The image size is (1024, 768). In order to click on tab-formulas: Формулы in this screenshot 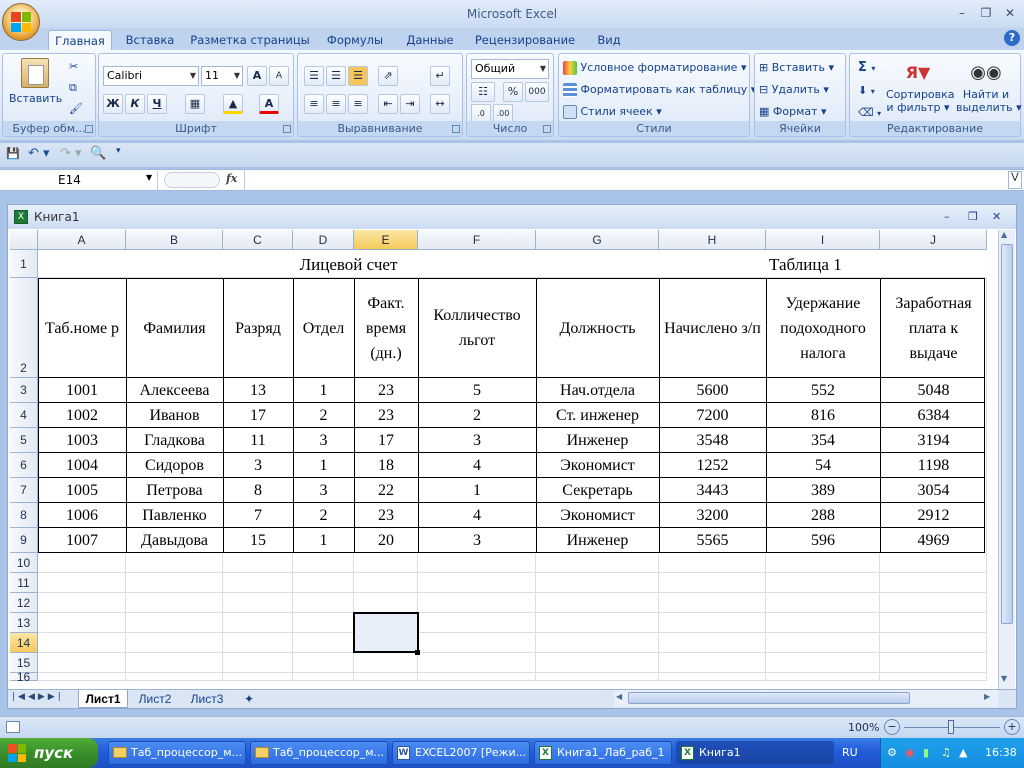, I will do `click(355, 40)`.